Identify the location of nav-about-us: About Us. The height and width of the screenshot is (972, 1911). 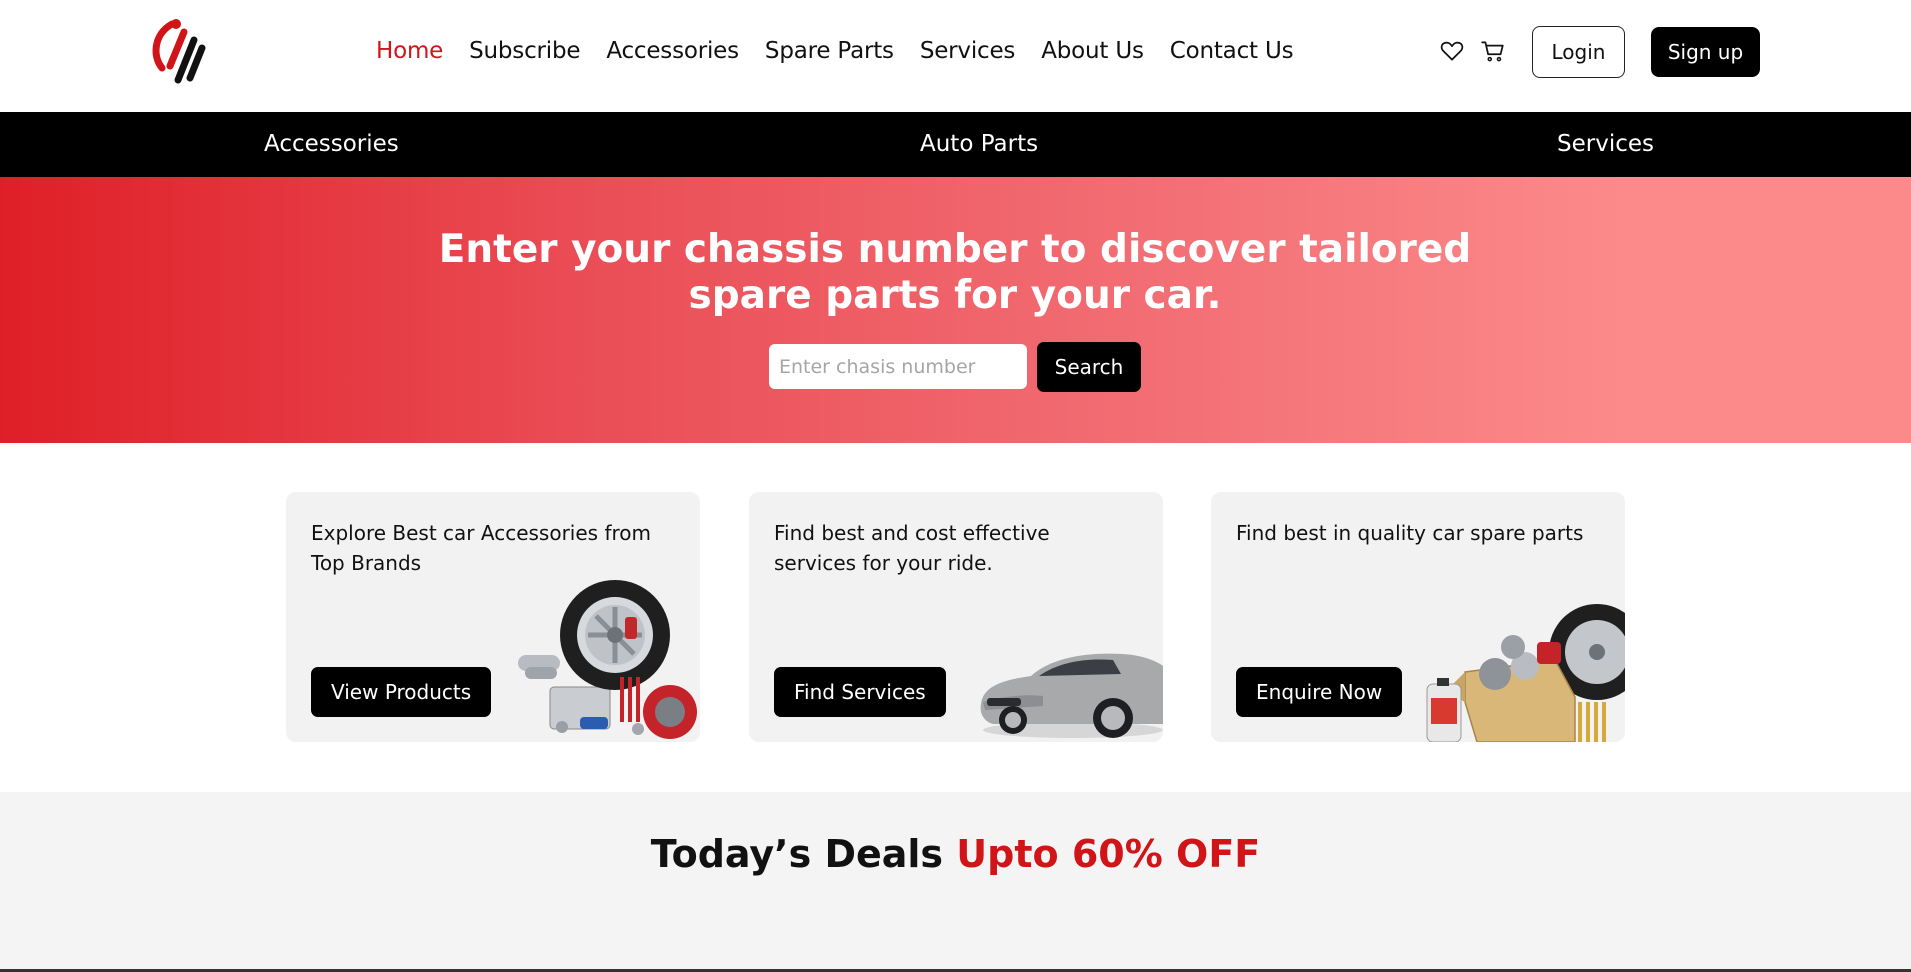
(1092, 51).